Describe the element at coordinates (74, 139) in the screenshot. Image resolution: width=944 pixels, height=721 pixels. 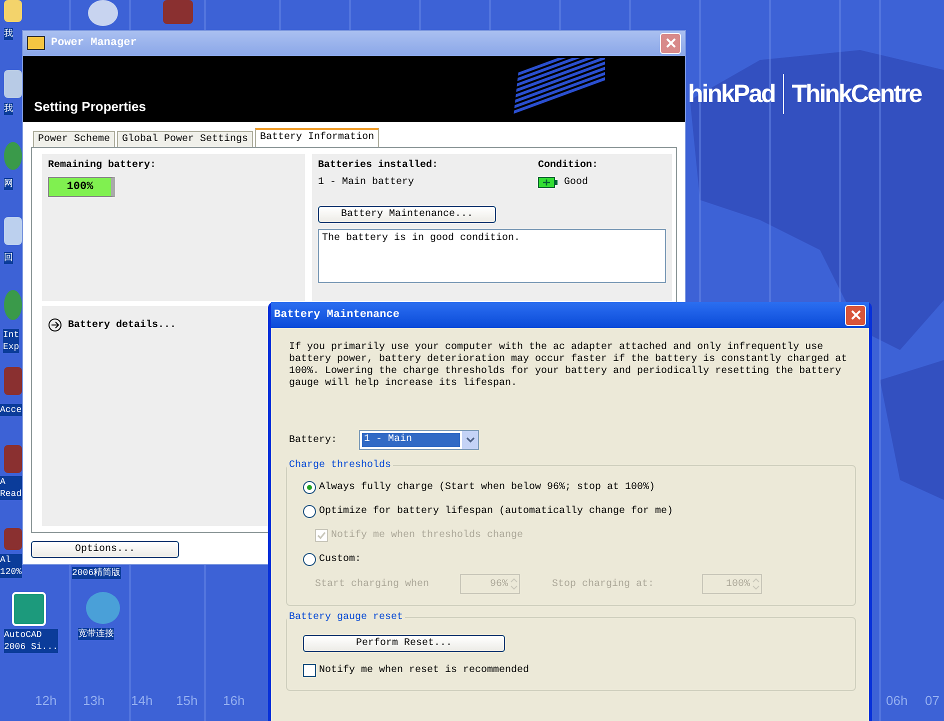
I see `tab: Power Scheme` at that location.